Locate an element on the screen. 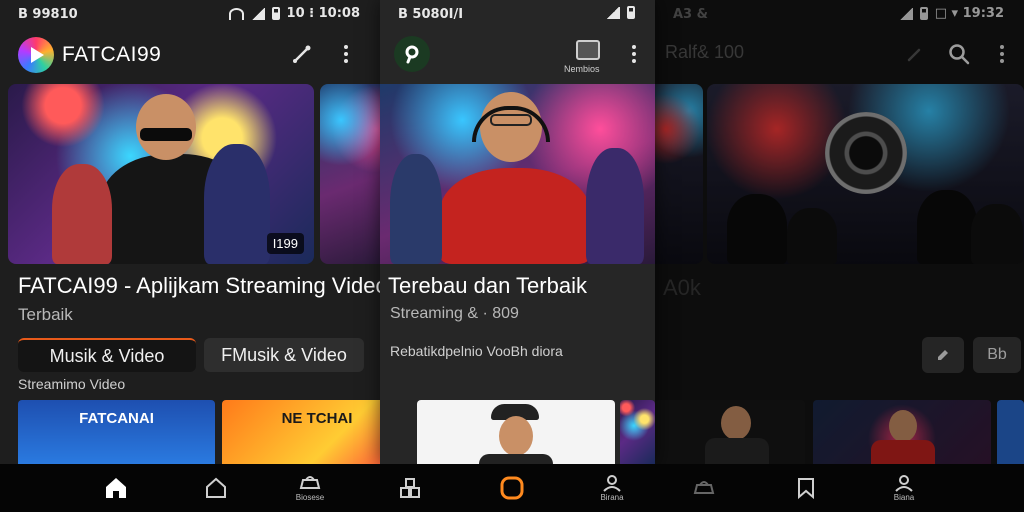  nav-profile: Birana is located at coordinates (612, 488).